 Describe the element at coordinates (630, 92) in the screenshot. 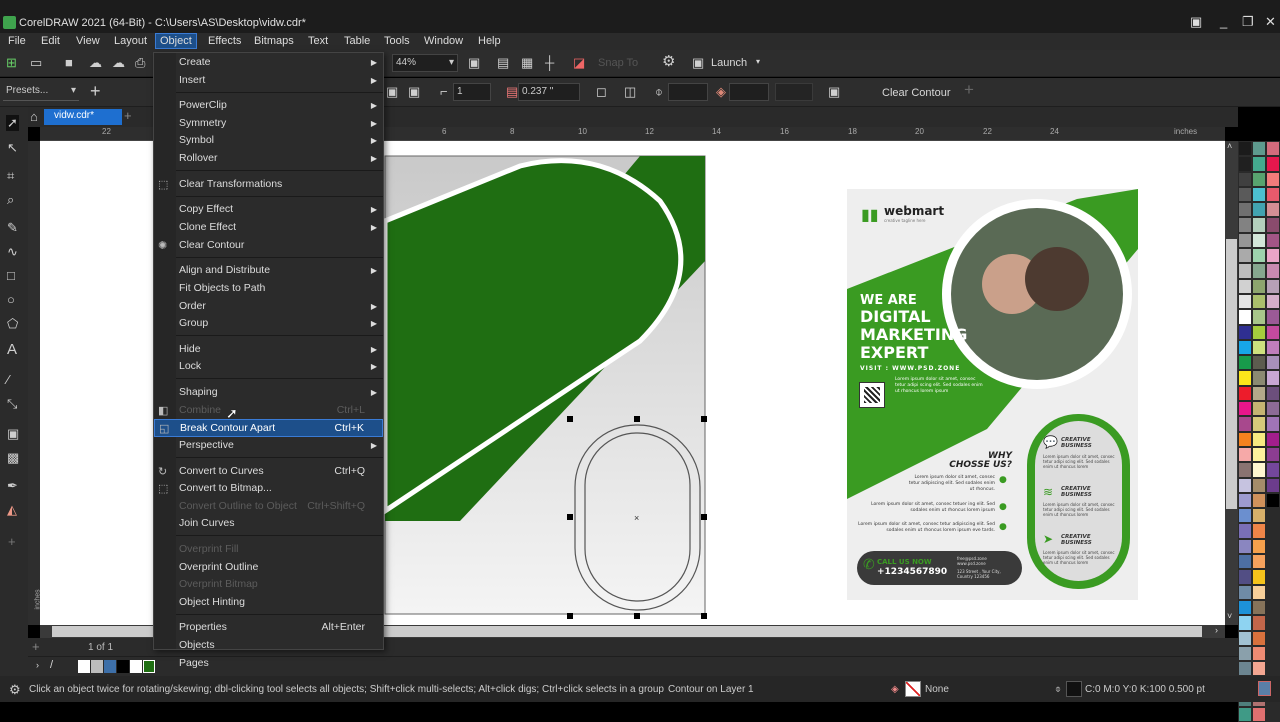

I see `contour-color-direction-icon: ◫` at that location.